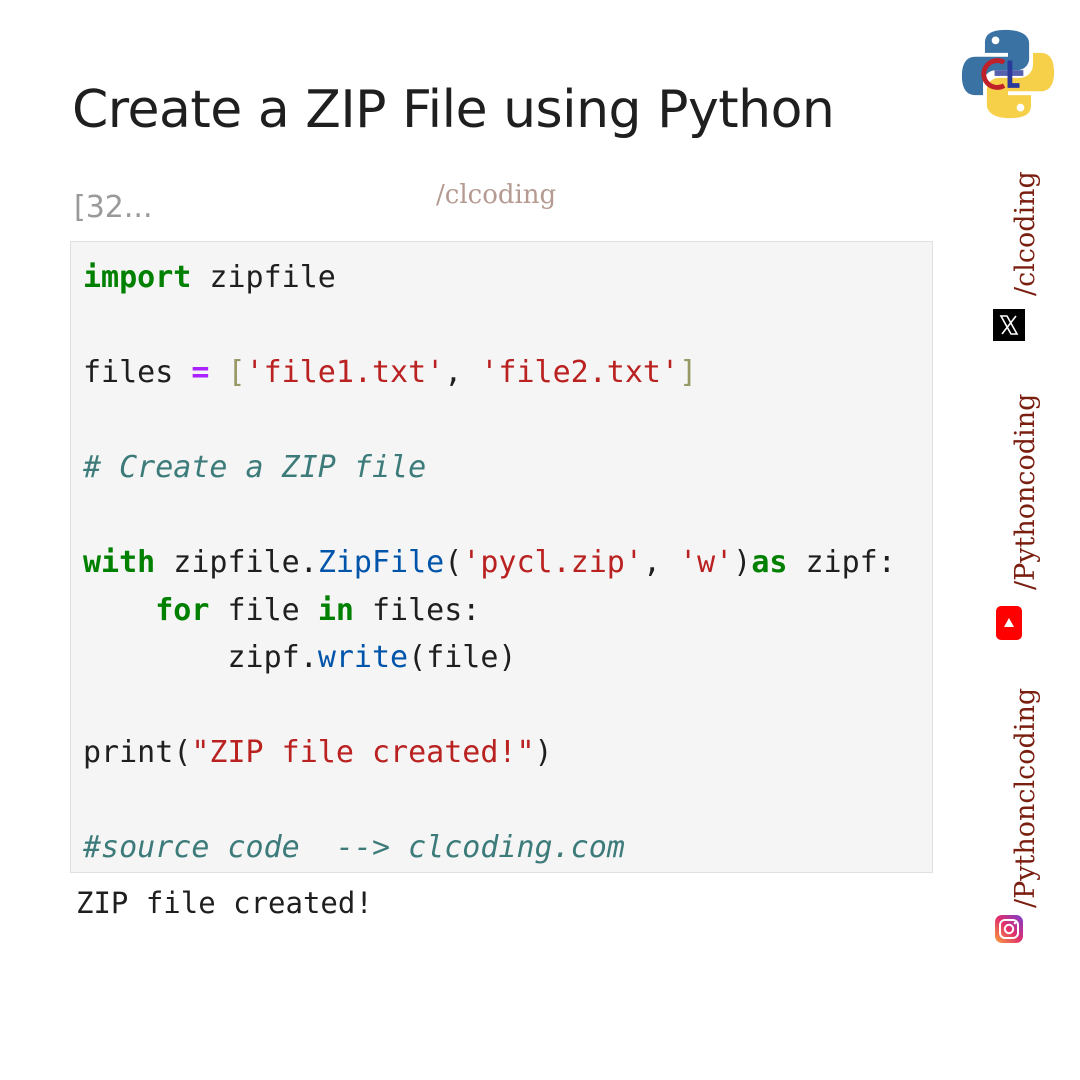 The width and height of the screenshot is (1080, 1080). What do you see at coordinates (1009, 325) in the screenshot?
I see `x-icon` at bounding box center [1009, 325].